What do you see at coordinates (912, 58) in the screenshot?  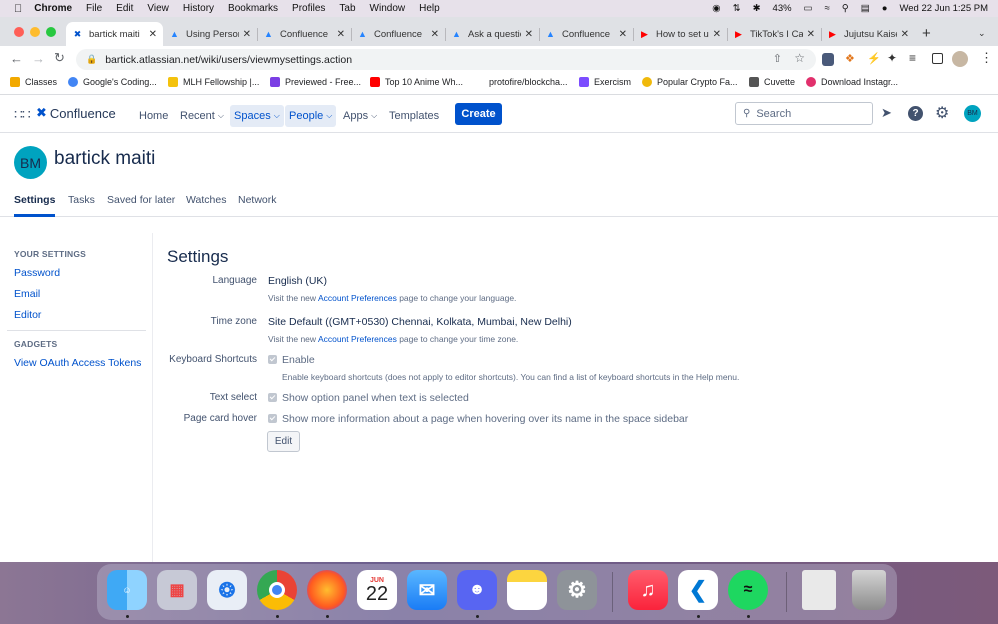 I see `reading-list-icon: ≡` at bounding box center [912, 58].